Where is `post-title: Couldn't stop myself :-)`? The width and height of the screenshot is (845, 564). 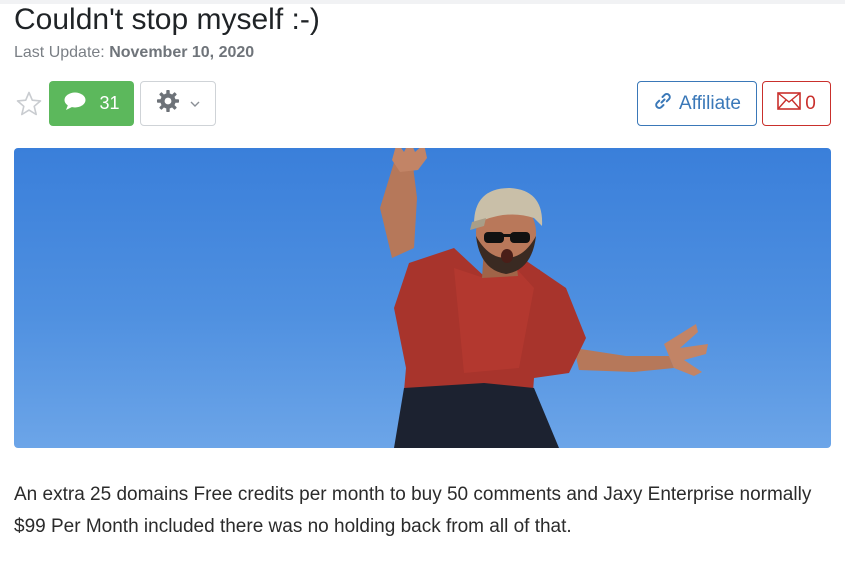 post-title: Couldn't stop myself :-) is located at coordinates (167, 19).